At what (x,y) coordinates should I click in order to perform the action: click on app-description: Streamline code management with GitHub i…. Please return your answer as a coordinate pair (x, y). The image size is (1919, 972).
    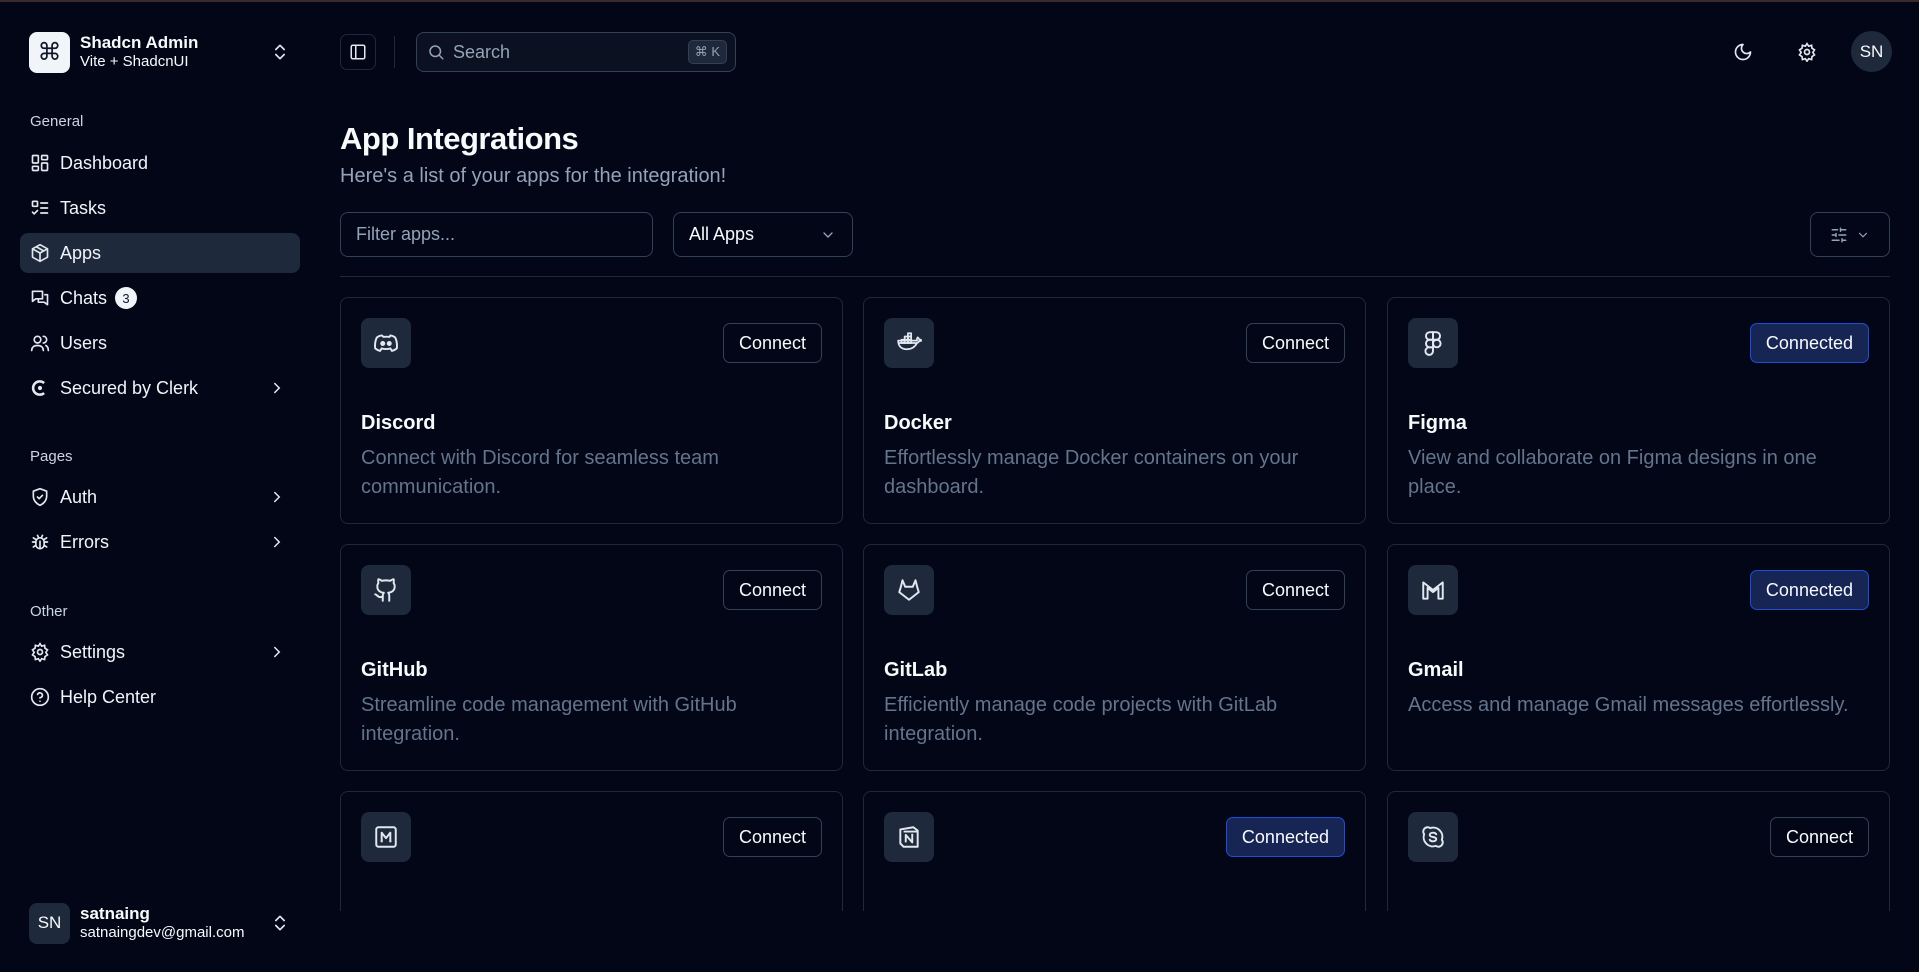
    Looking at the image, I should click on (549, 719).